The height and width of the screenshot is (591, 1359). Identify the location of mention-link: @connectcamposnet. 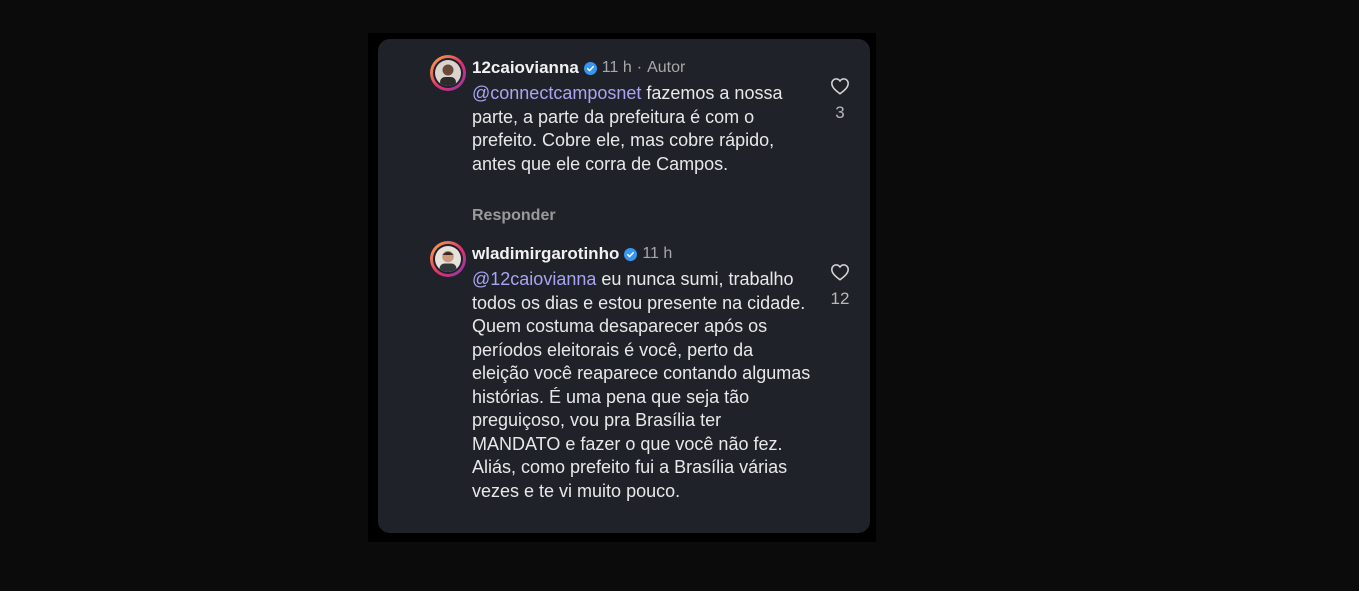
(556, 93).